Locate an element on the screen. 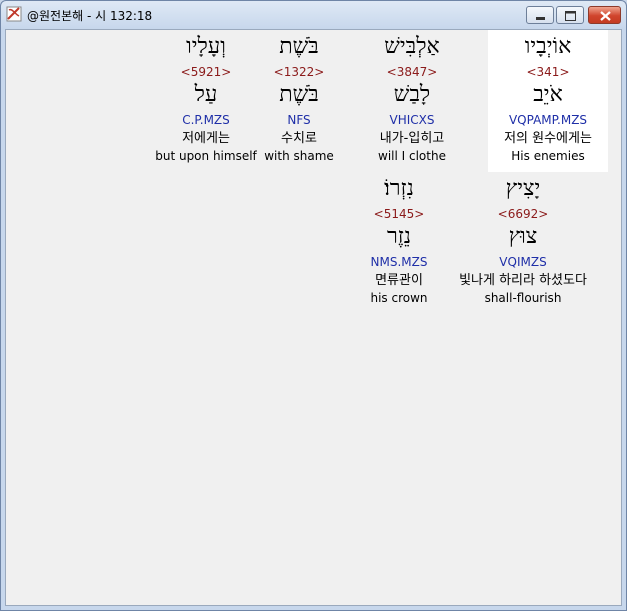 The height and width of the screenshot is (611, 627). minimize-button is located at coordinates (540, 15).